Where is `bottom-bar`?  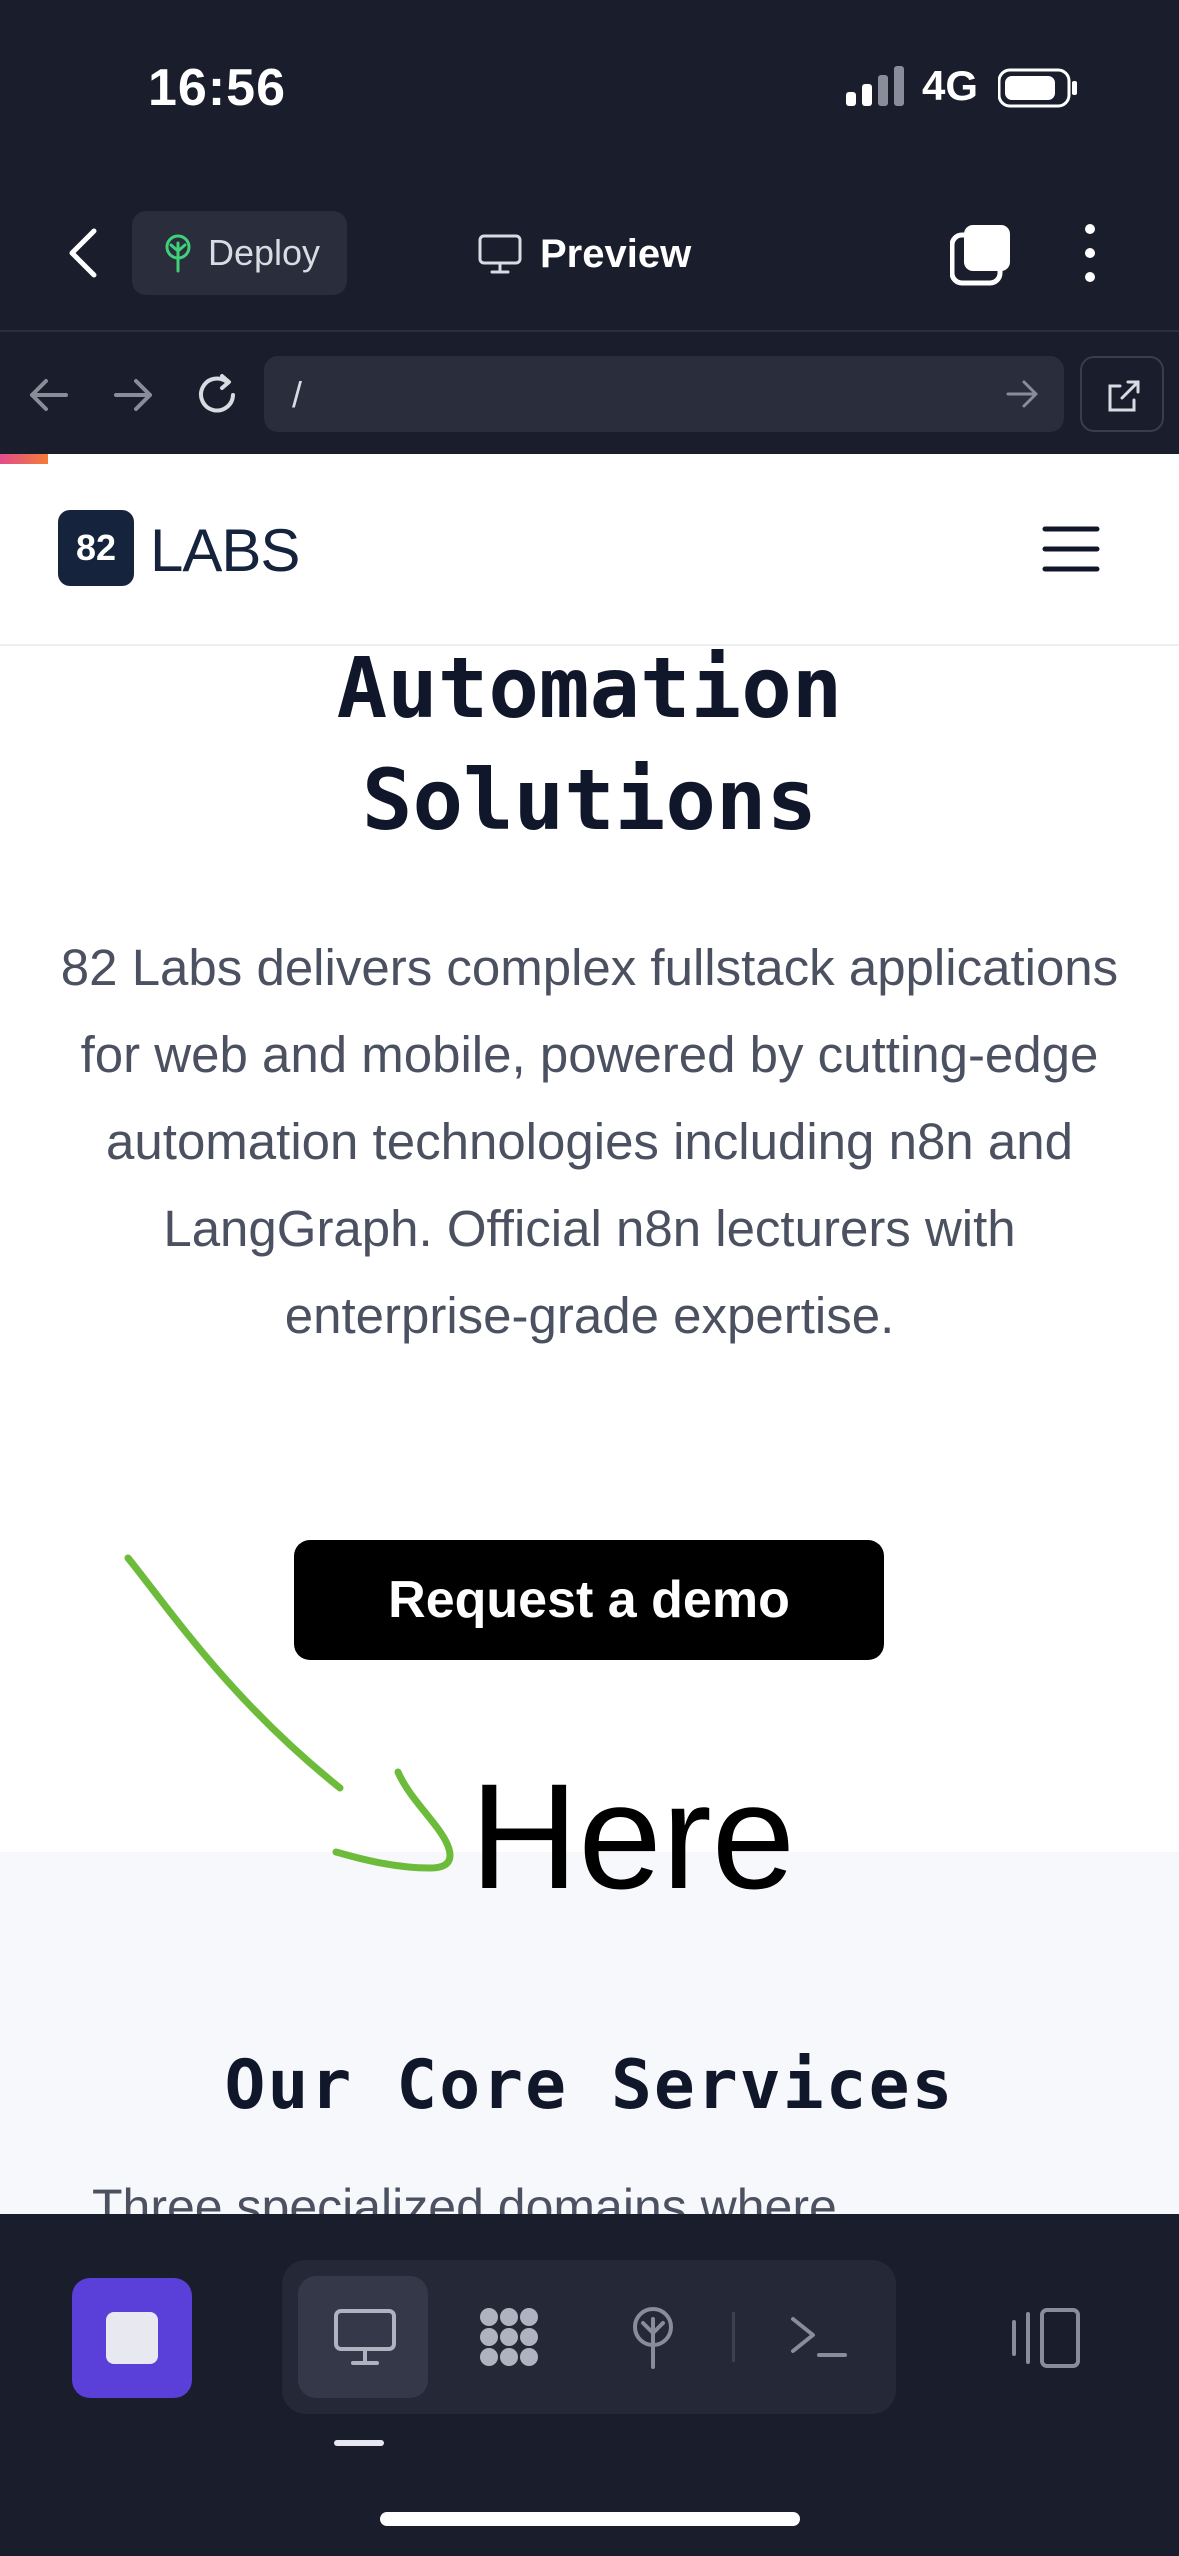 bottom-bar is located at coordinates (589, 2385).